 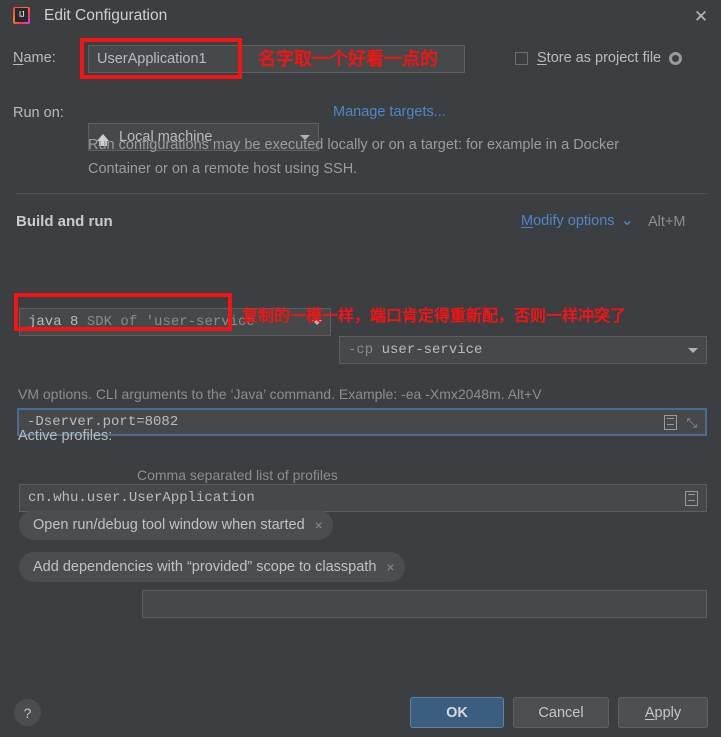 I want to click on gear-icon, so click(x=676, y=58).